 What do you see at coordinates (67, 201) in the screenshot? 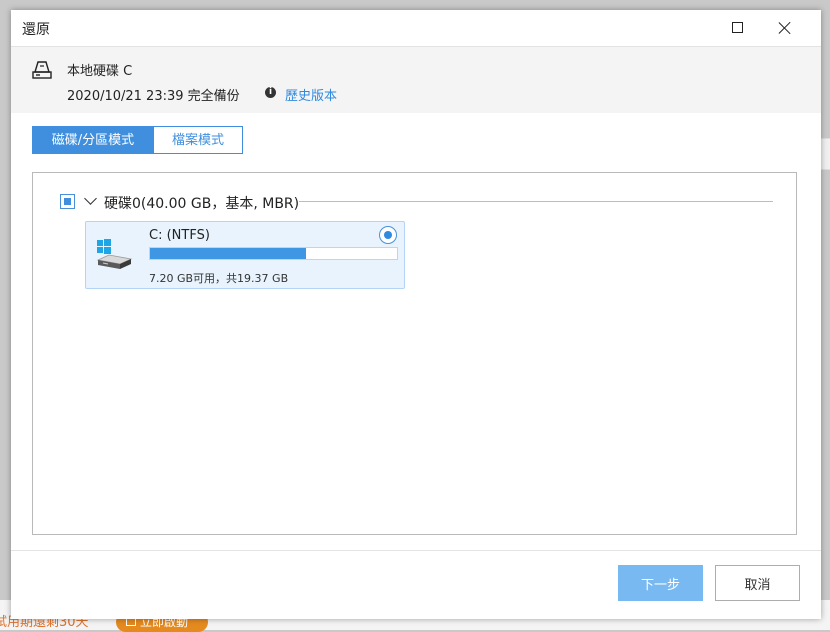
I see `disk-checkbox` at bounding box center [67, 201].